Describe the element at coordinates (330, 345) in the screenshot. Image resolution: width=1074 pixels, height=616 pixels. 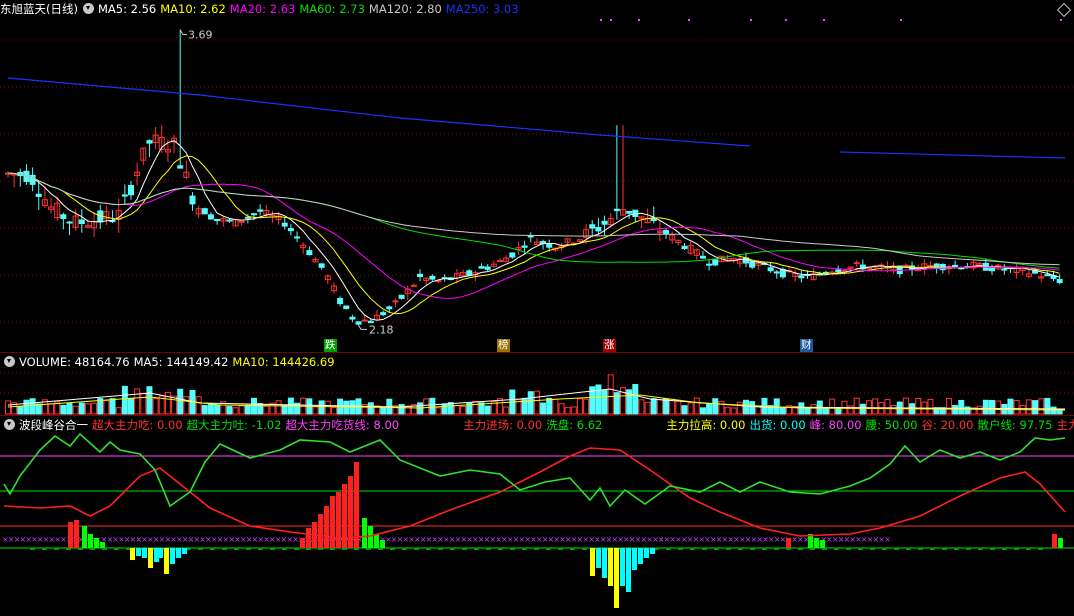
I see `event-tag-fall: 跌` at that location.